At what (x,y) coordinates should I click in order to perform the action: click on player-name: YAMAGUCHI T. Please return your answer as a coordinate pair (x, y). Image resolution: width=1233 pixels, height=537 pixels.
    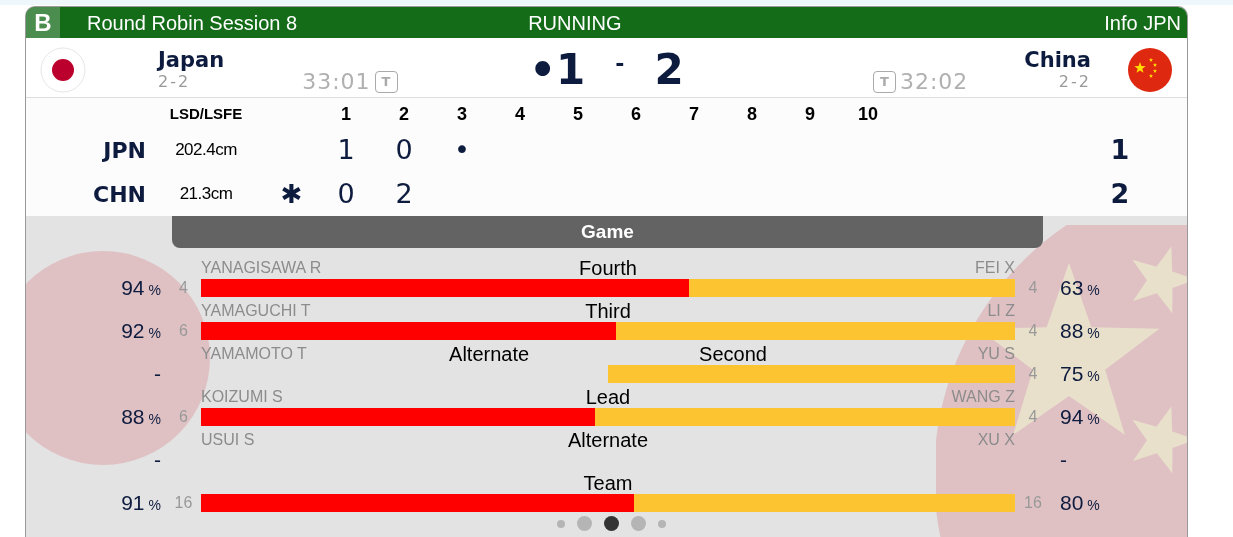
    Looking at the image, I should click on (256, 311).